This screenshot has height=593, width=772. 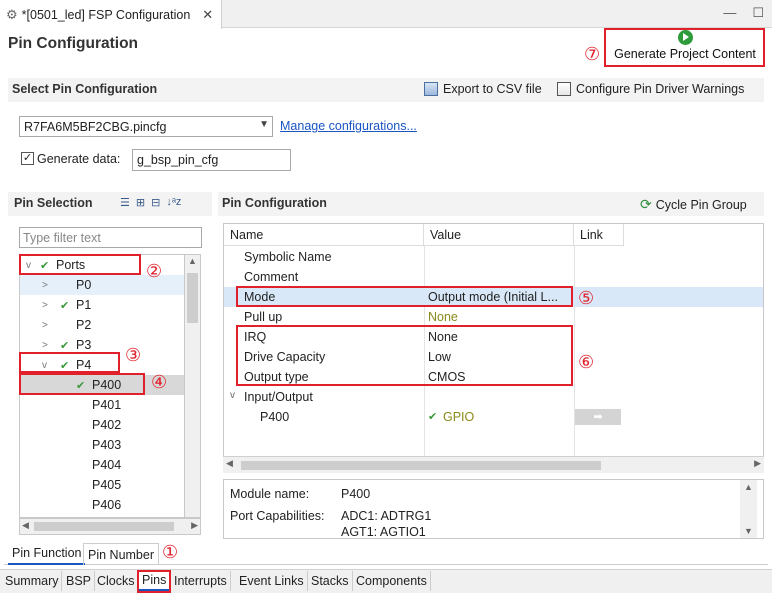 I want to click on tab-stacks: Stacks, so click(x=330, y=581).